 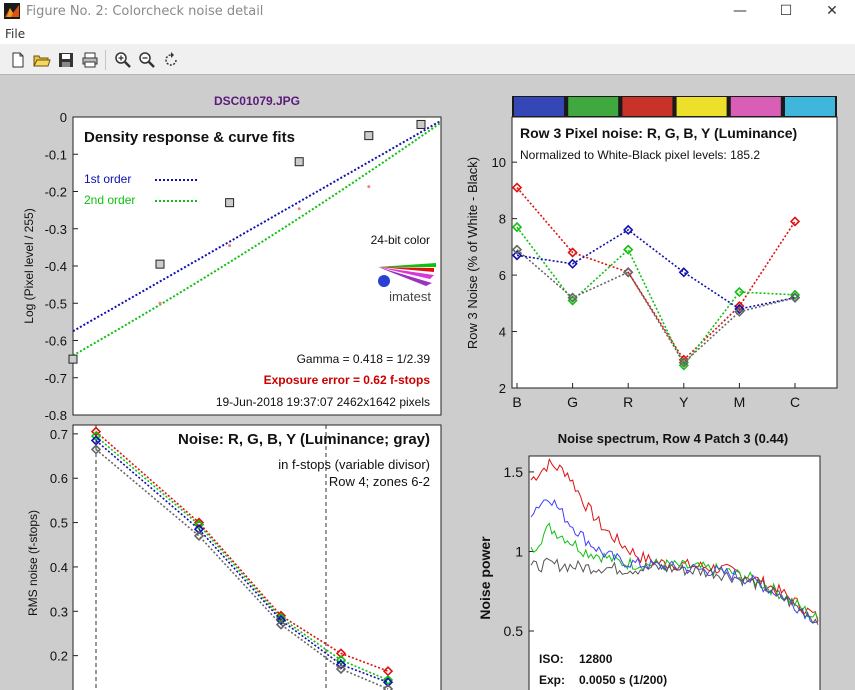 What do you see at coordinates (145, 11) in the screenshot?
I see `window-title: Figure No. 2: Colorcheck noise detail` at bounding box center [145, 11].